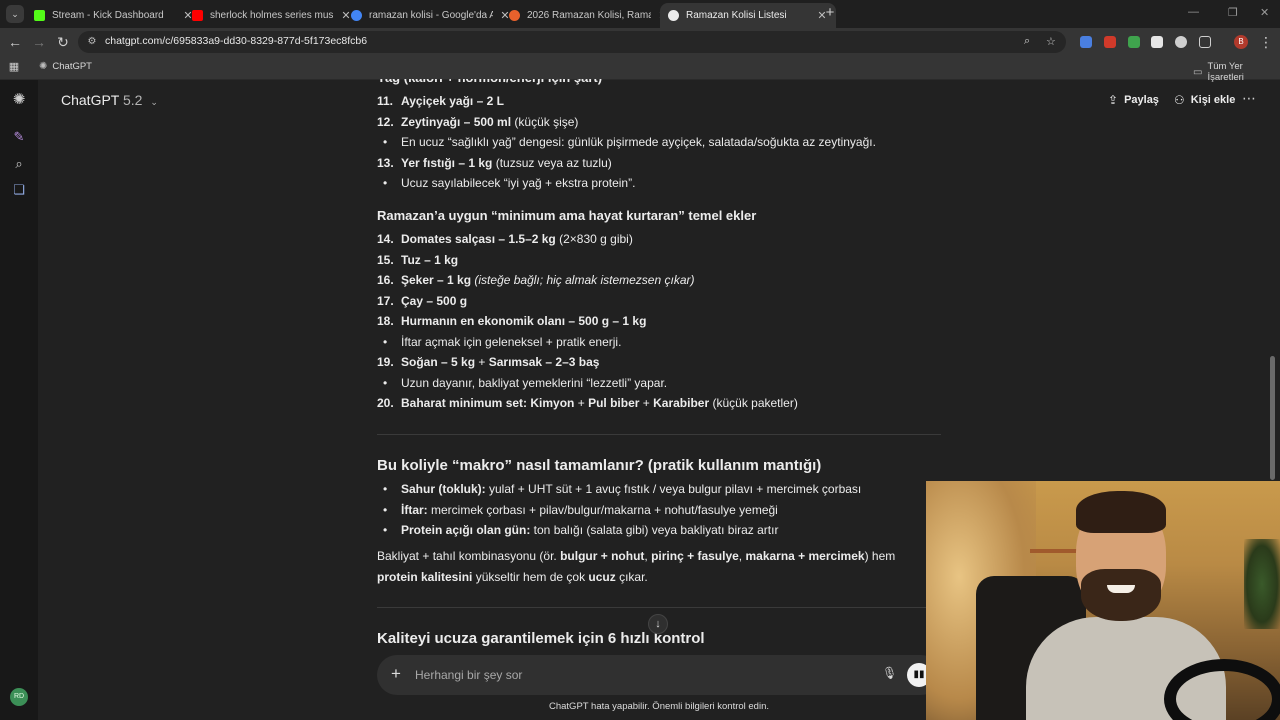 Image resolution: width=1280 pixels, height=720 pixels. What do you see at coordinates (1051, 41) in the screenshot?
I see `bookmark-star-icon: ☆` at bounding box center [1051, 41].